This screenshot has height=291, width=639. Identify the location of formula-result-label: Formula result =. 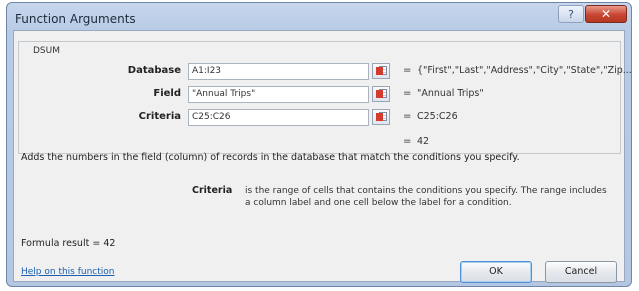
(61, 243).